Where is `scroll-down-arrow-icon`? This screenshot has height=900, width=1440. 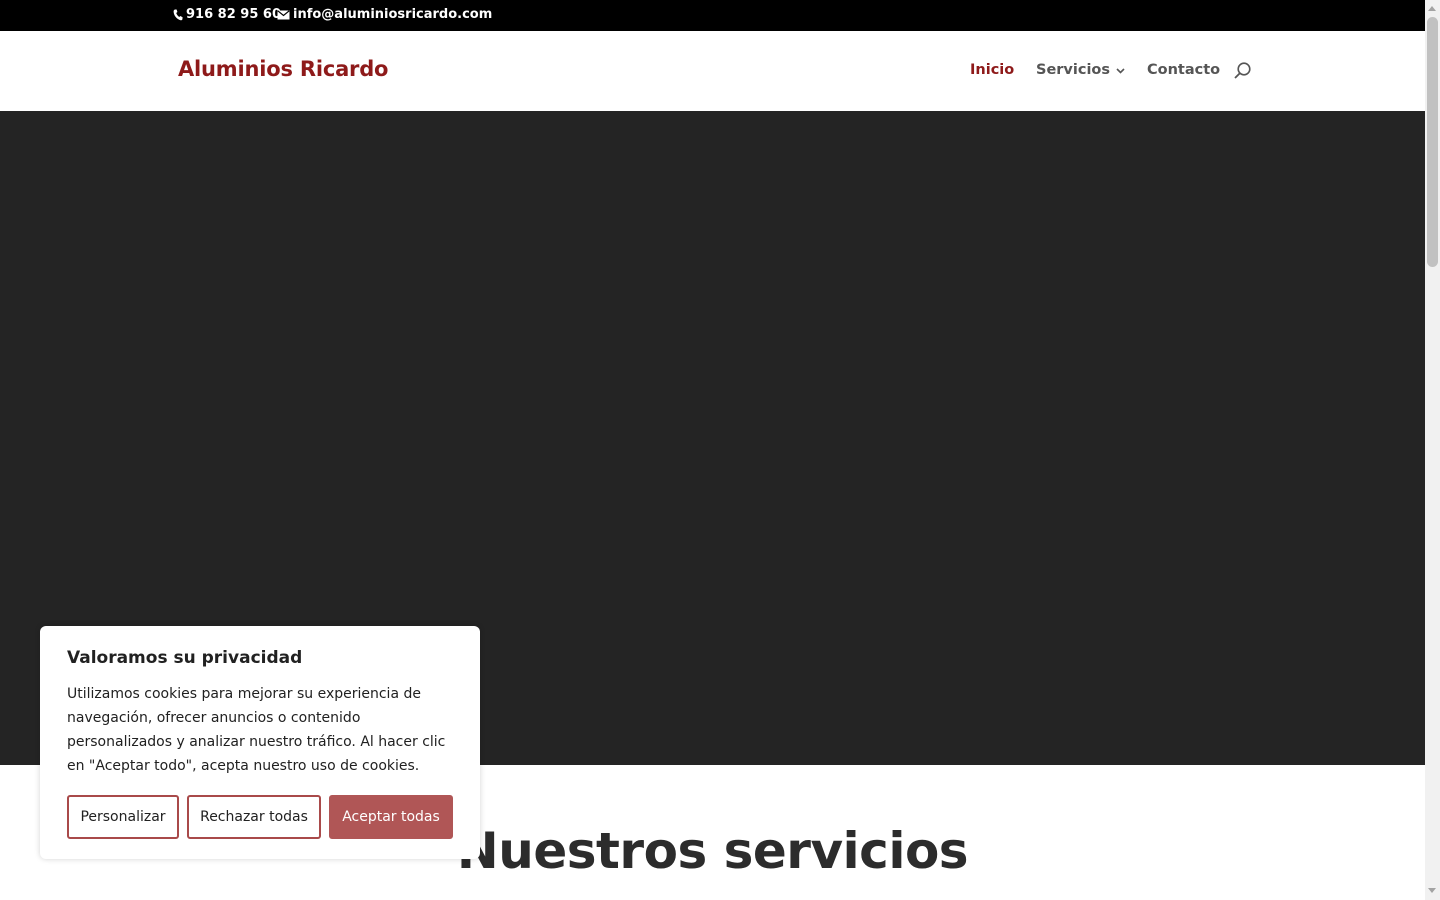
scroll-down-arrow-icon is located at coordinates (1432, 890).